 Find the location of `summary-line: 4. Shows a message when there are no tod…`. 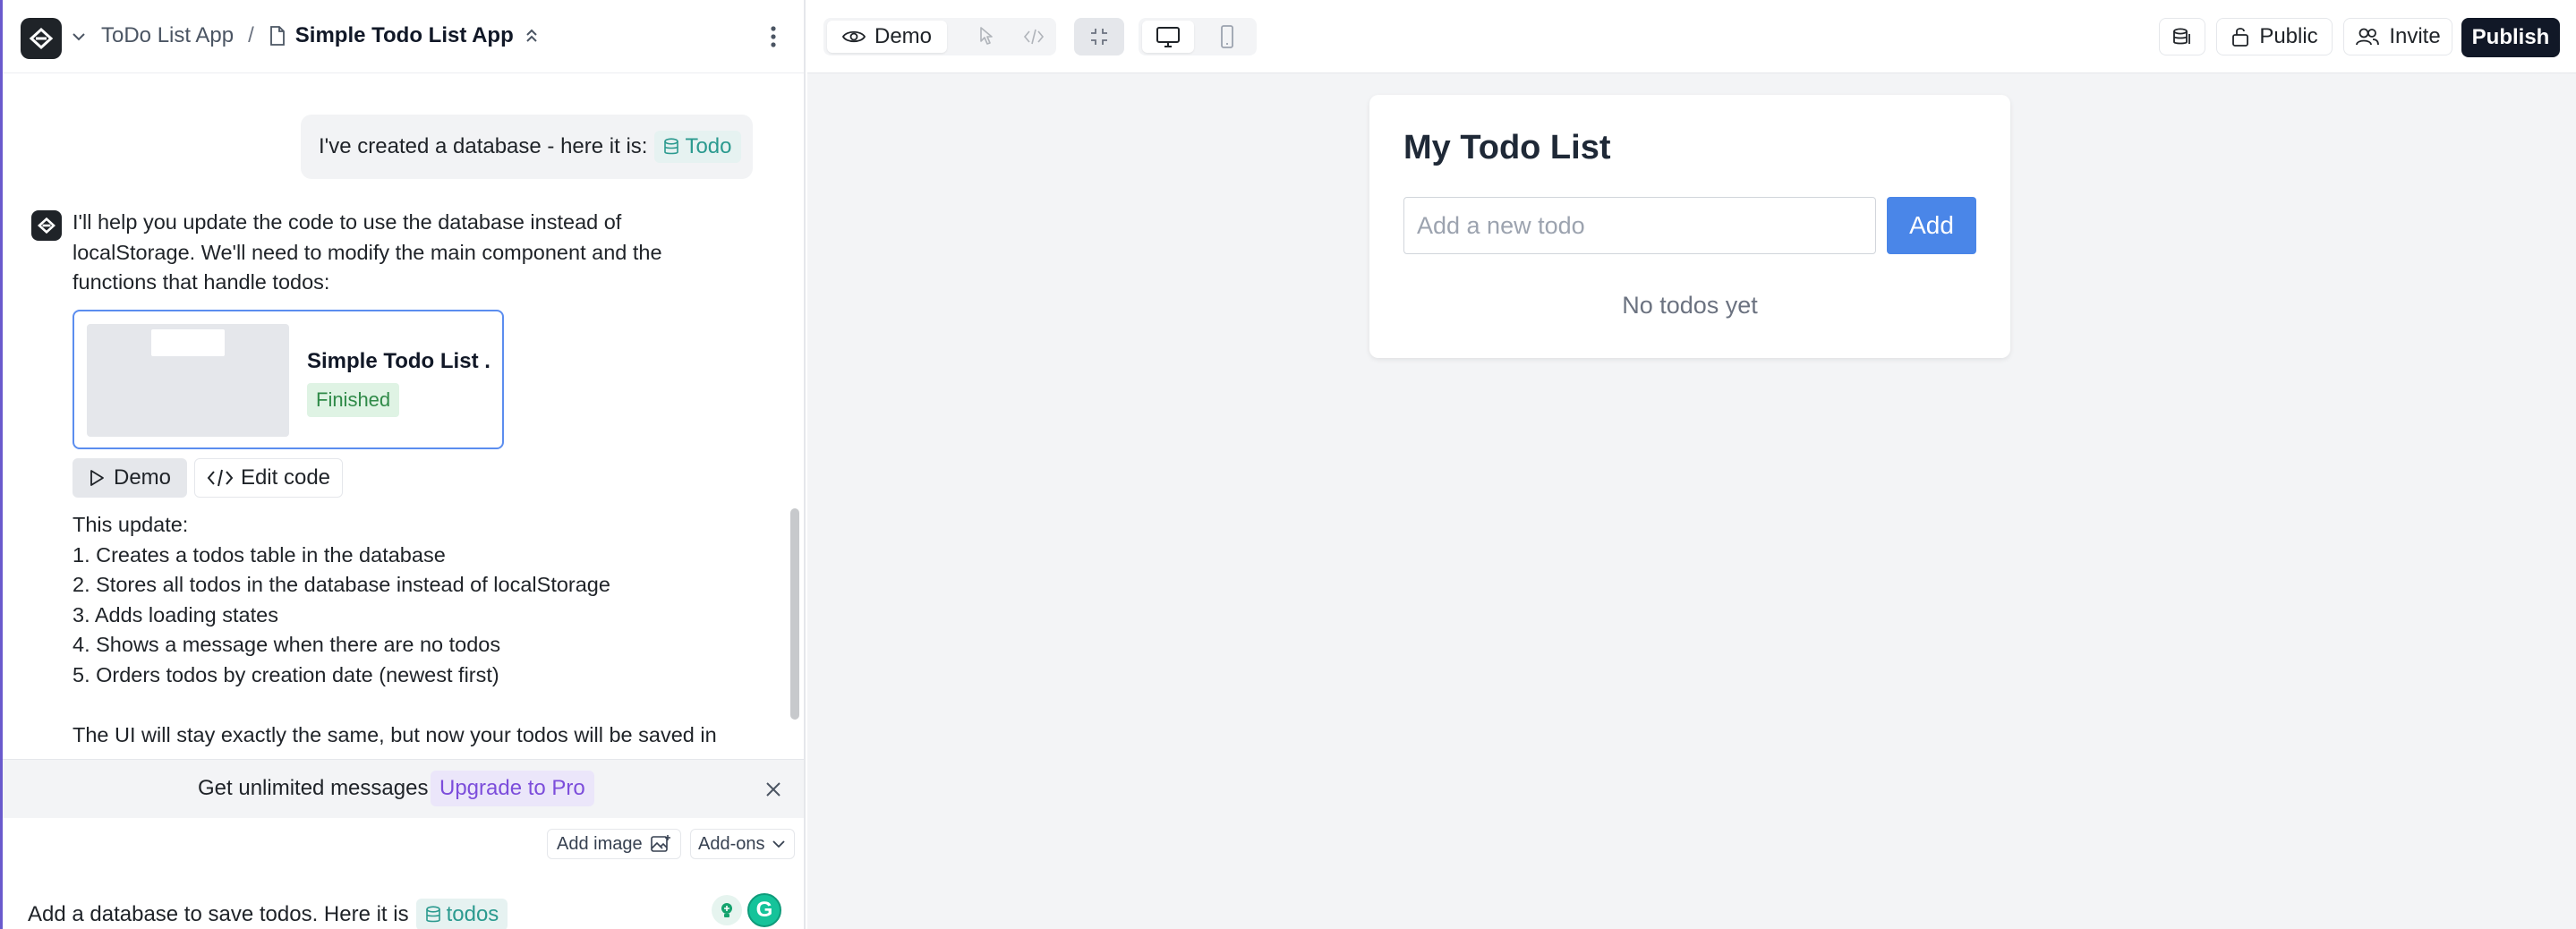

summary-line: 4. Shows a message when there are no tod… is located at coordinates (287, 645).